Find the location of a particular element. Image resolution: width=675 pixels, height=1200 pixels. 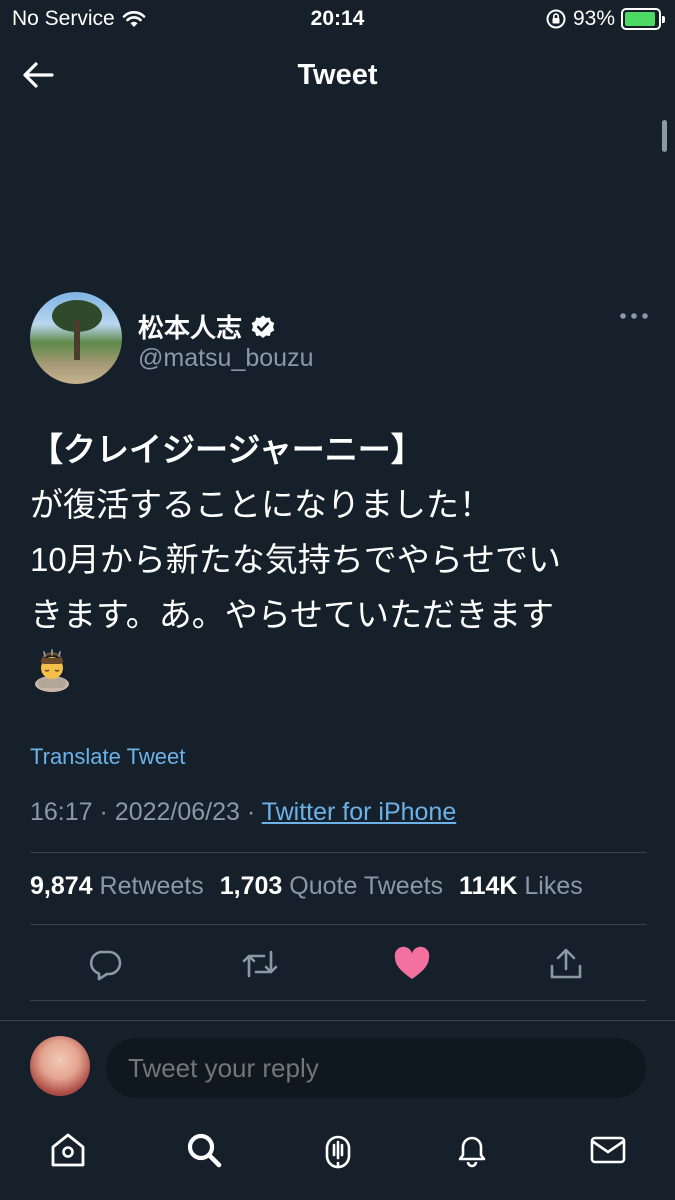

share-icon is located at coordinates (566, 963).